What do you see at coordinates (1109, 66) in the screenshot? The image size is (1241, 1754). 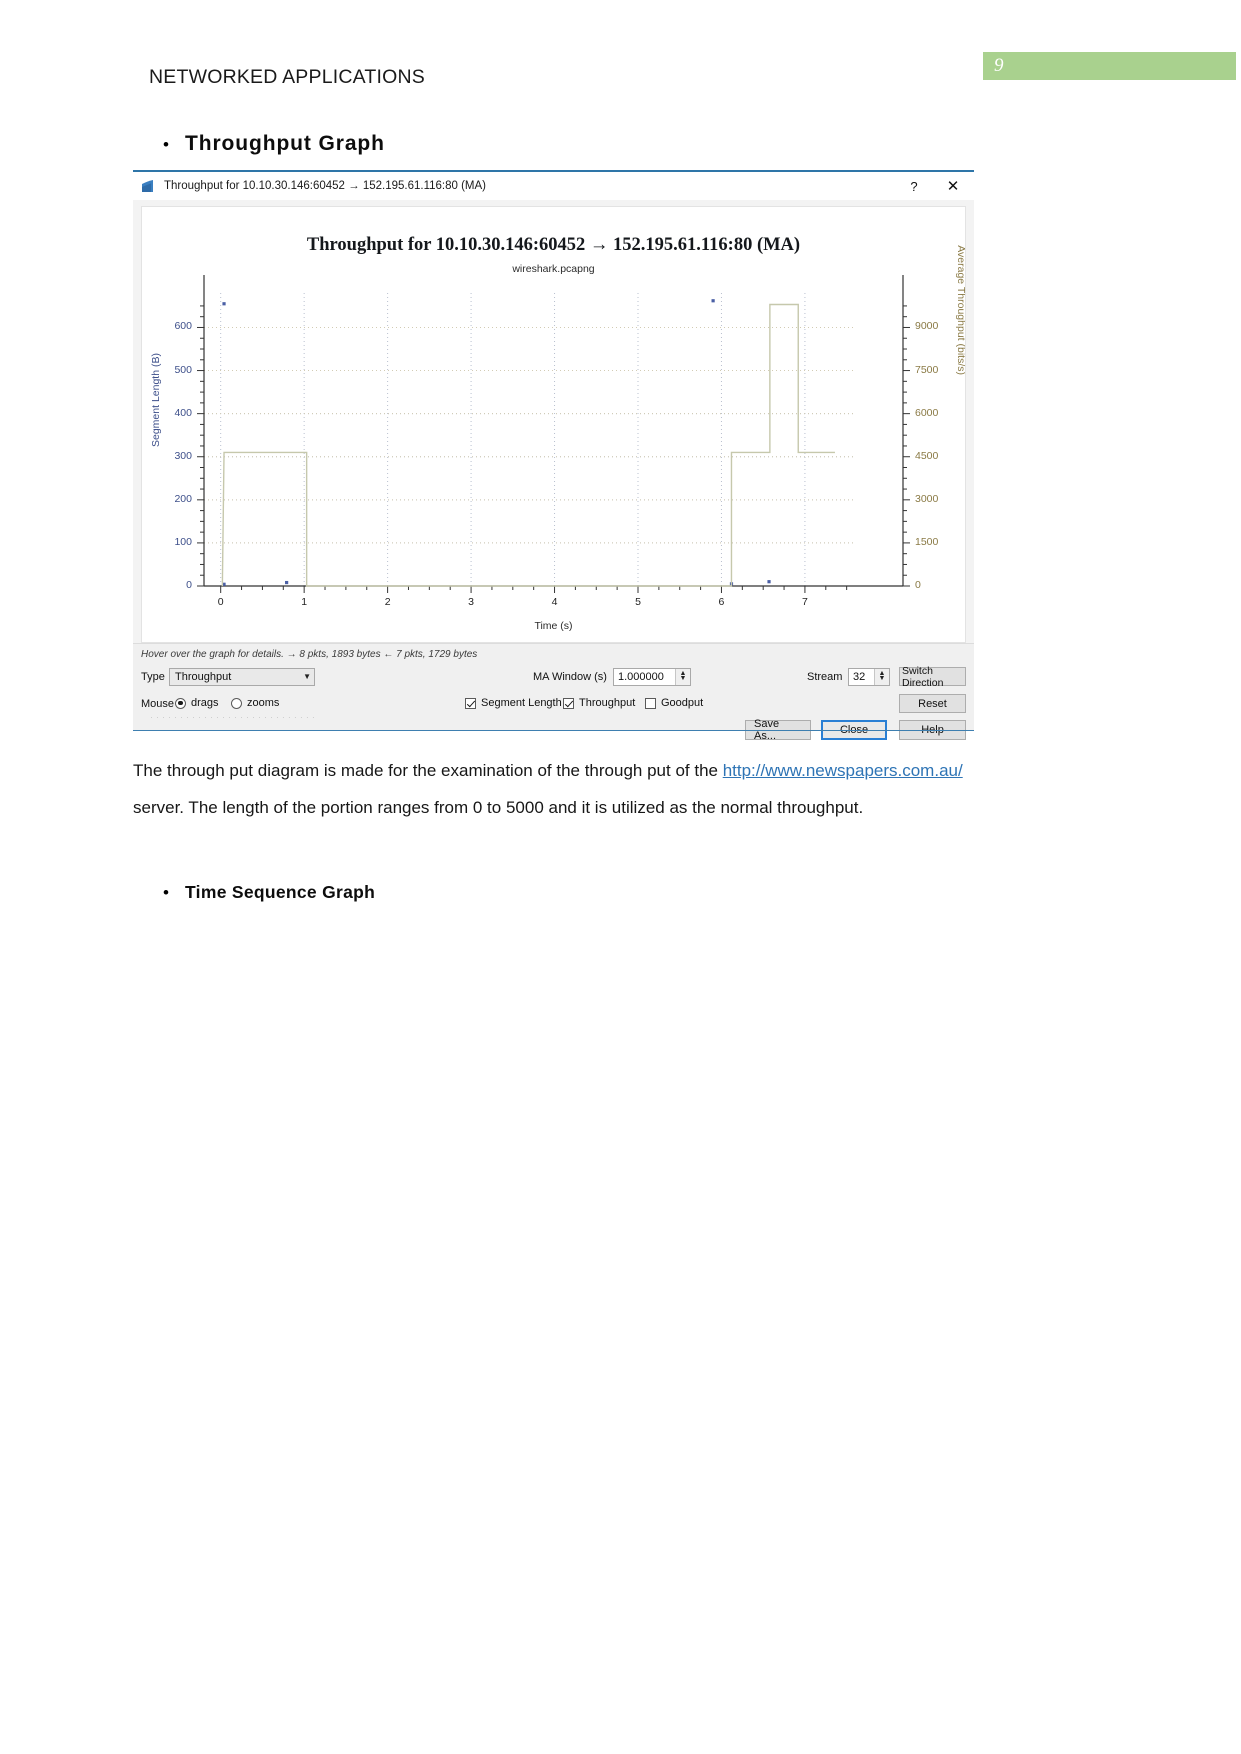 I see `page-number-banner: 9` at bounding box center [1109, 66].